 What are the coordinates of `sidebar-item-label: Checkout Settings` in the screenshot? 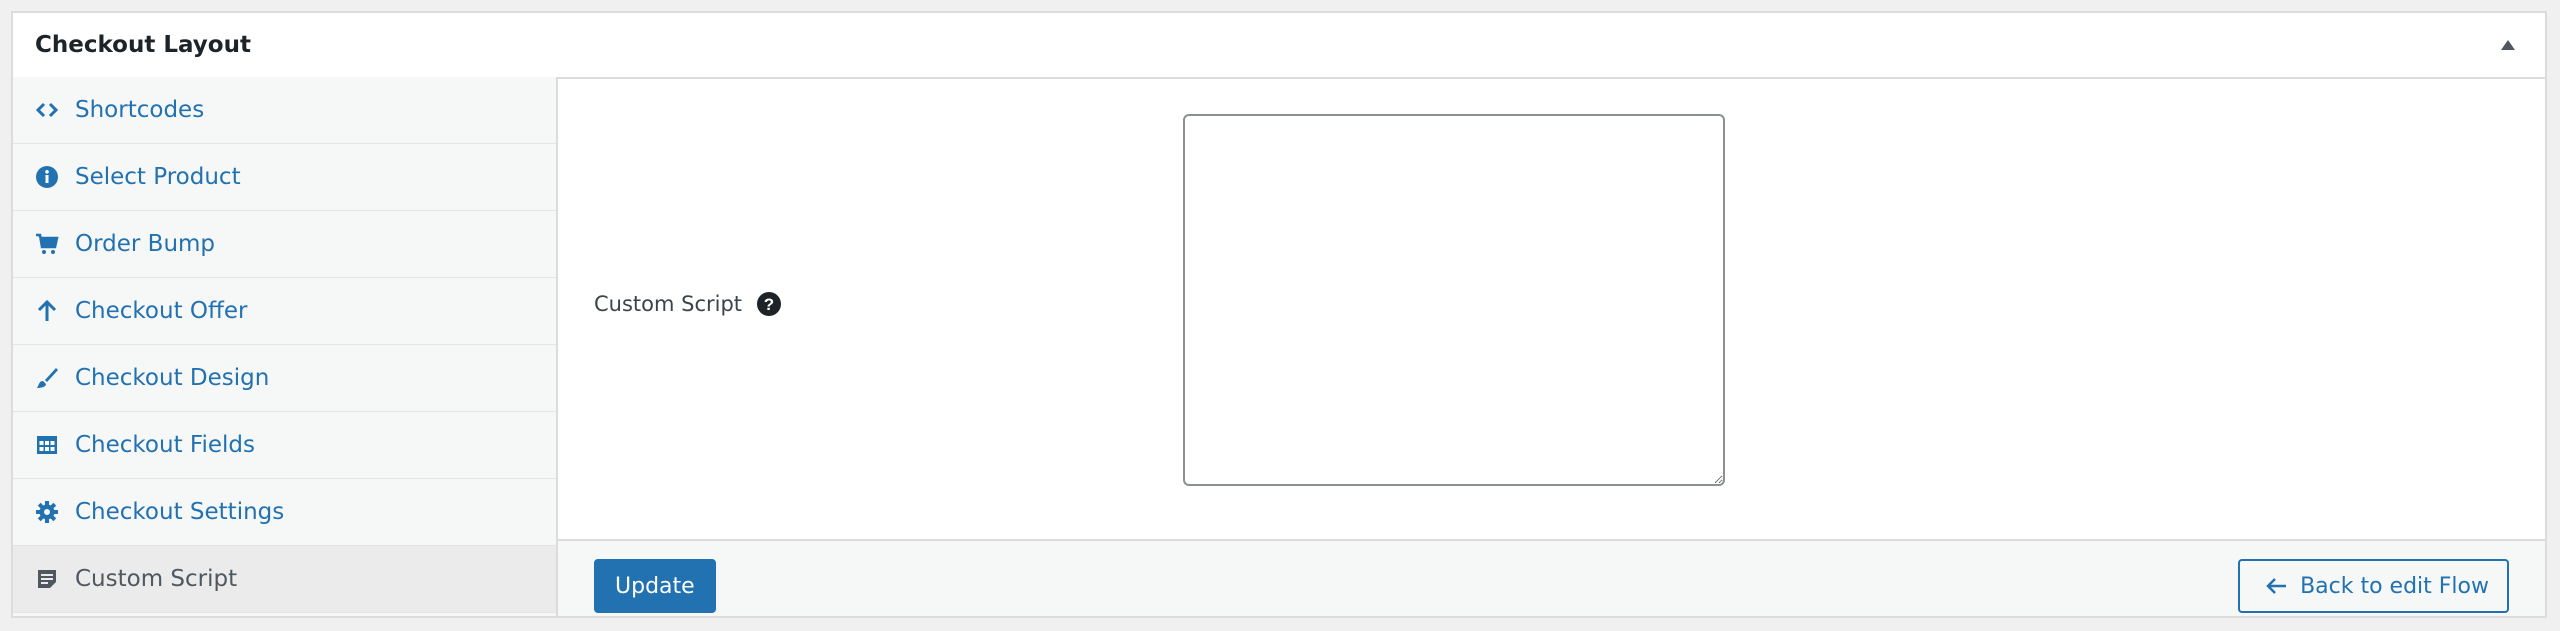 It's located at (180, 512).